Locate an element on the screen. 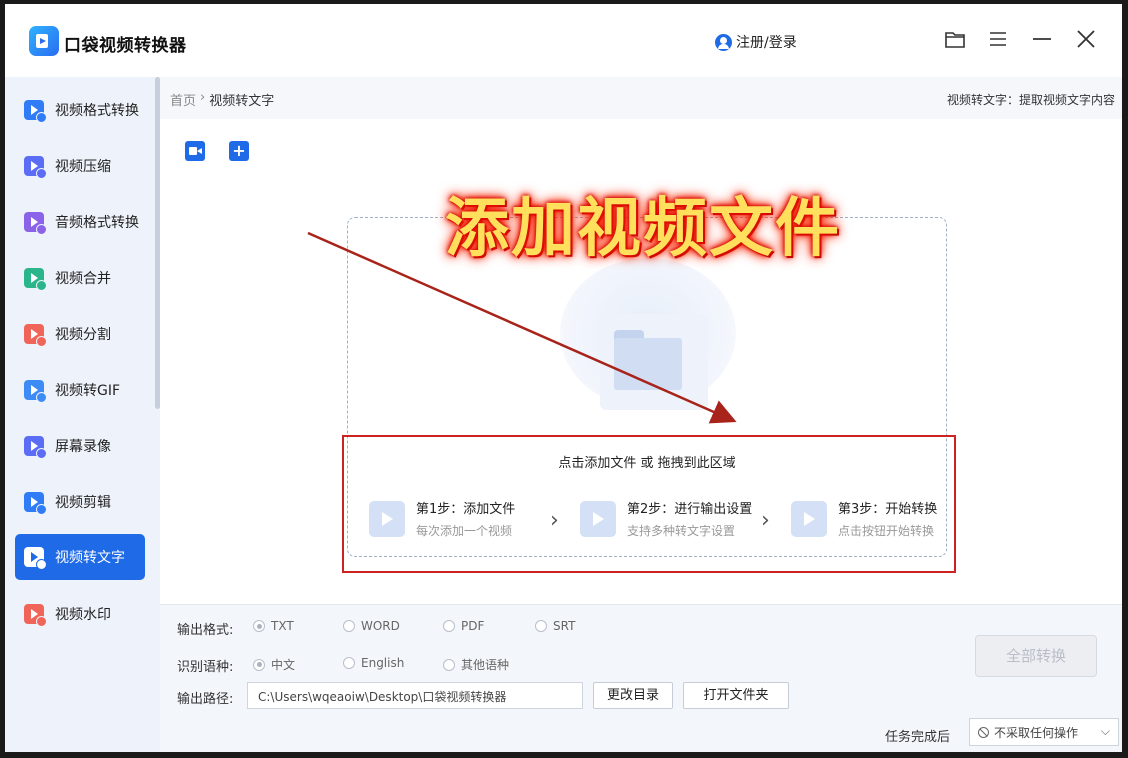 The height and width of the screenshot is (758, 1128). language-radio-other: 其他语种 is located at coordinates (476, 664).